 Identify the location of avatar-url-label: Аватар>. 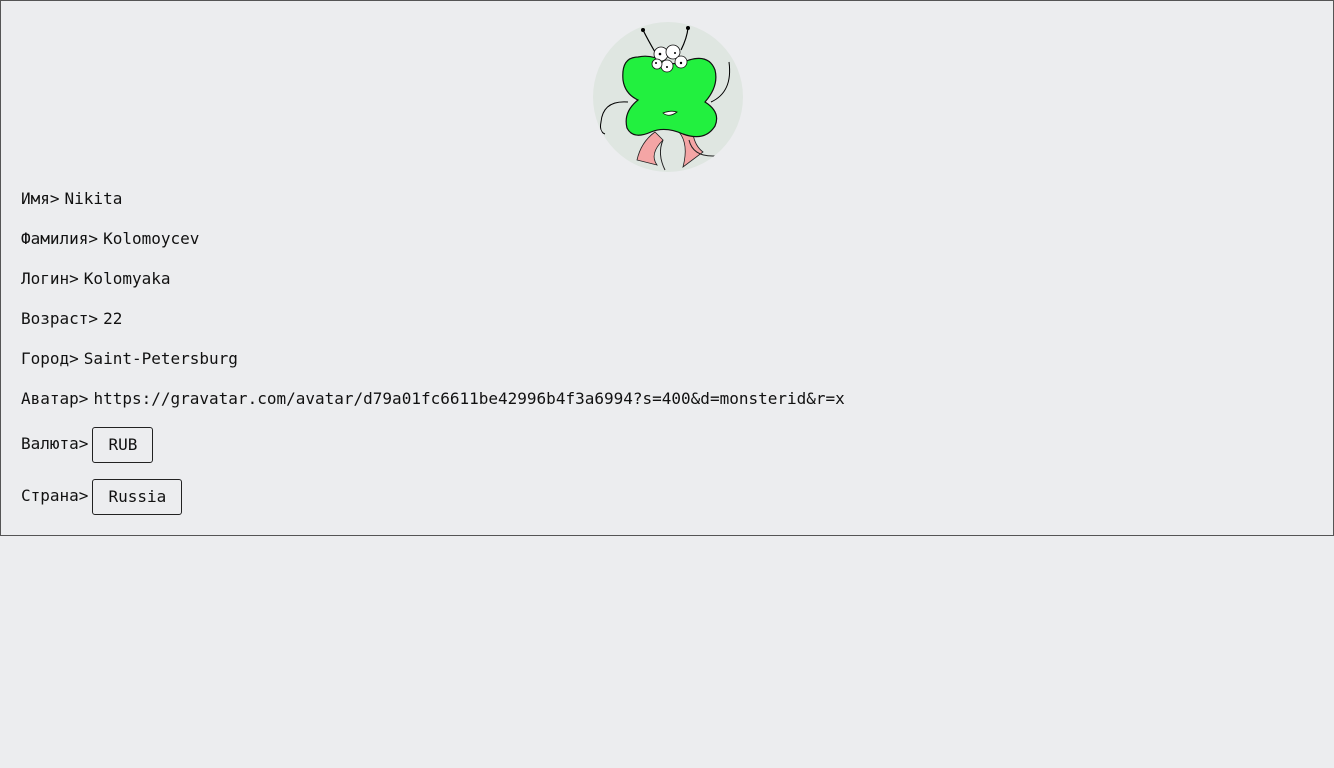
(55, 398).